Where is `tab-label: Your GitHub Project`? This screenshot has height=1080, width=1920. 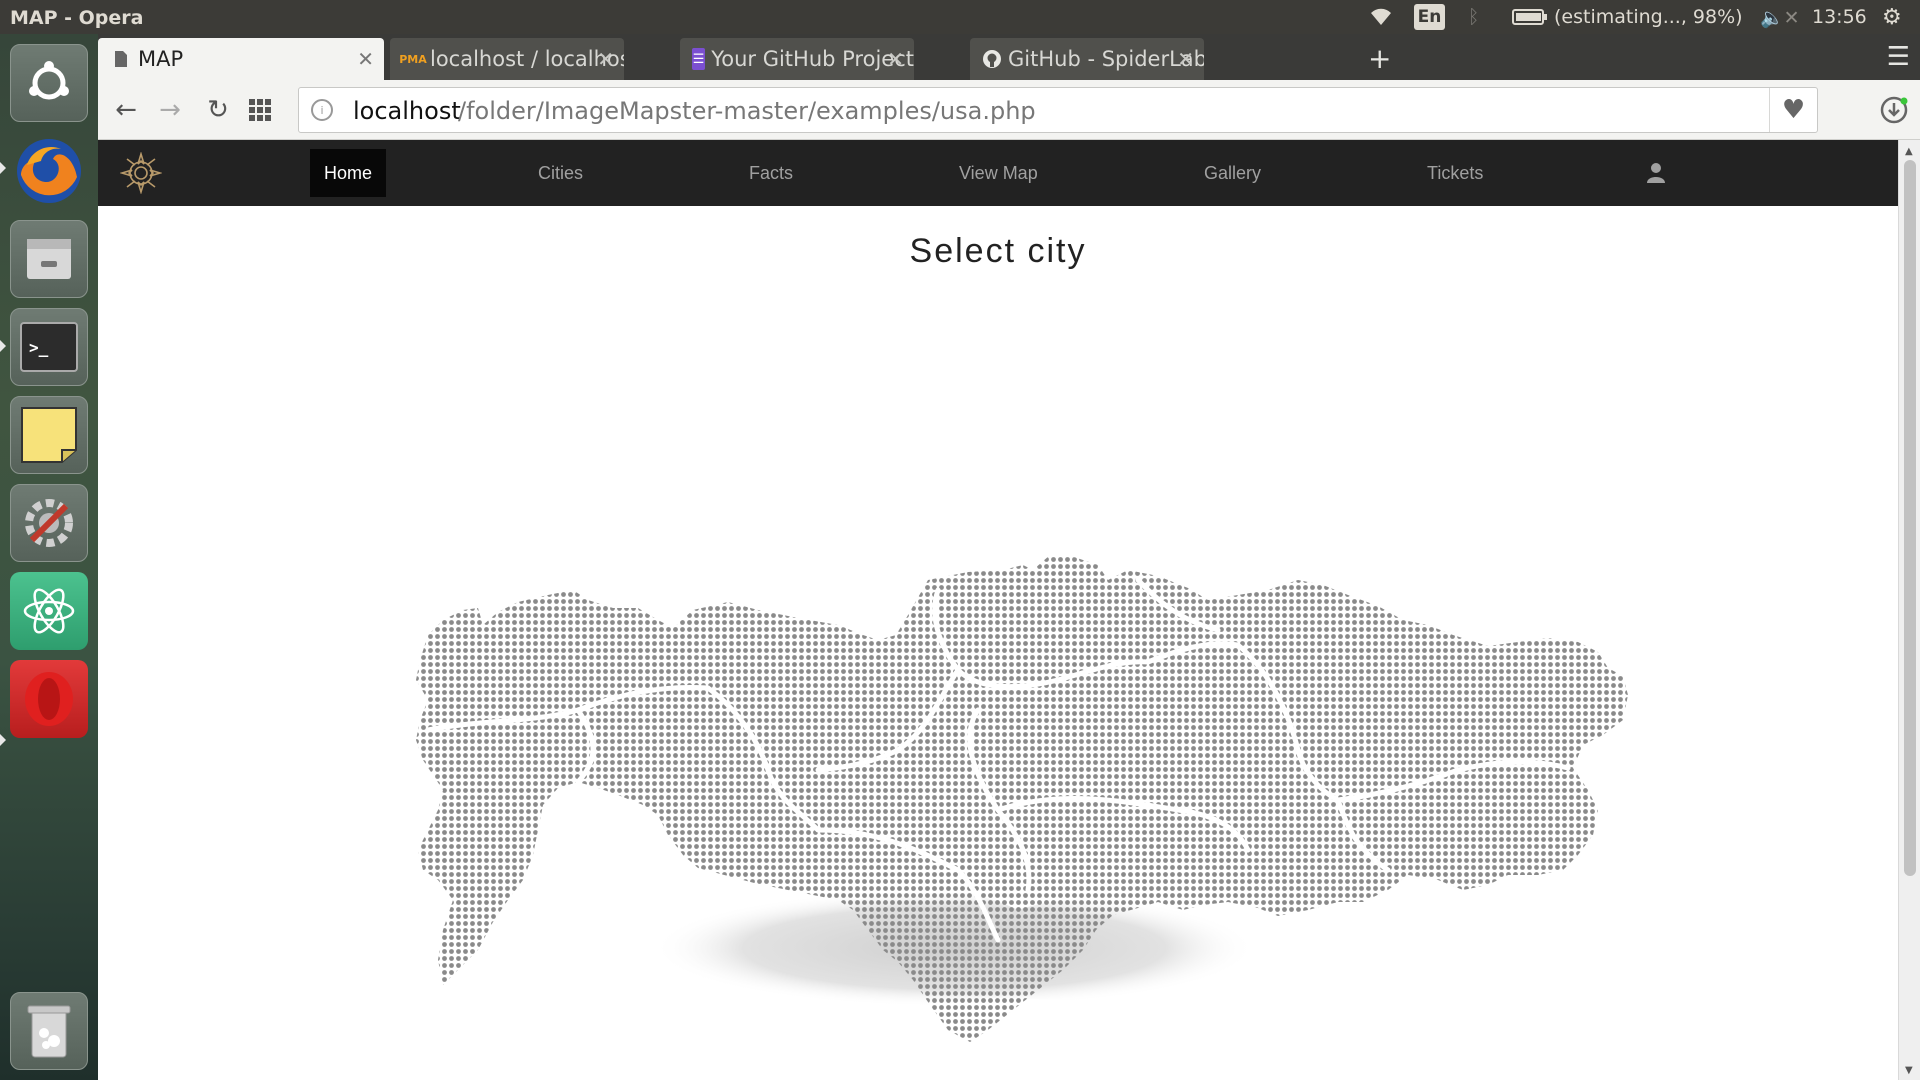 tab-label: Your GitHub Project is located at coordinates (812, 59).